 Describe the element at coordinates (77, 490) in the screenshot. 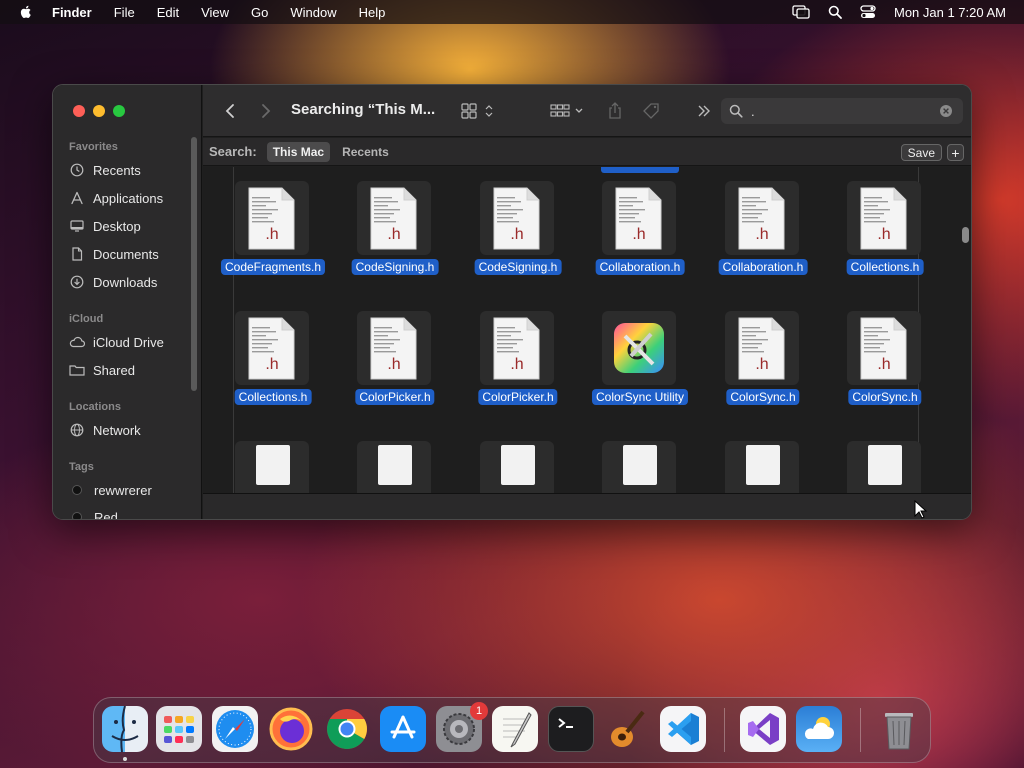

I see `tag-color-dot` at that location.